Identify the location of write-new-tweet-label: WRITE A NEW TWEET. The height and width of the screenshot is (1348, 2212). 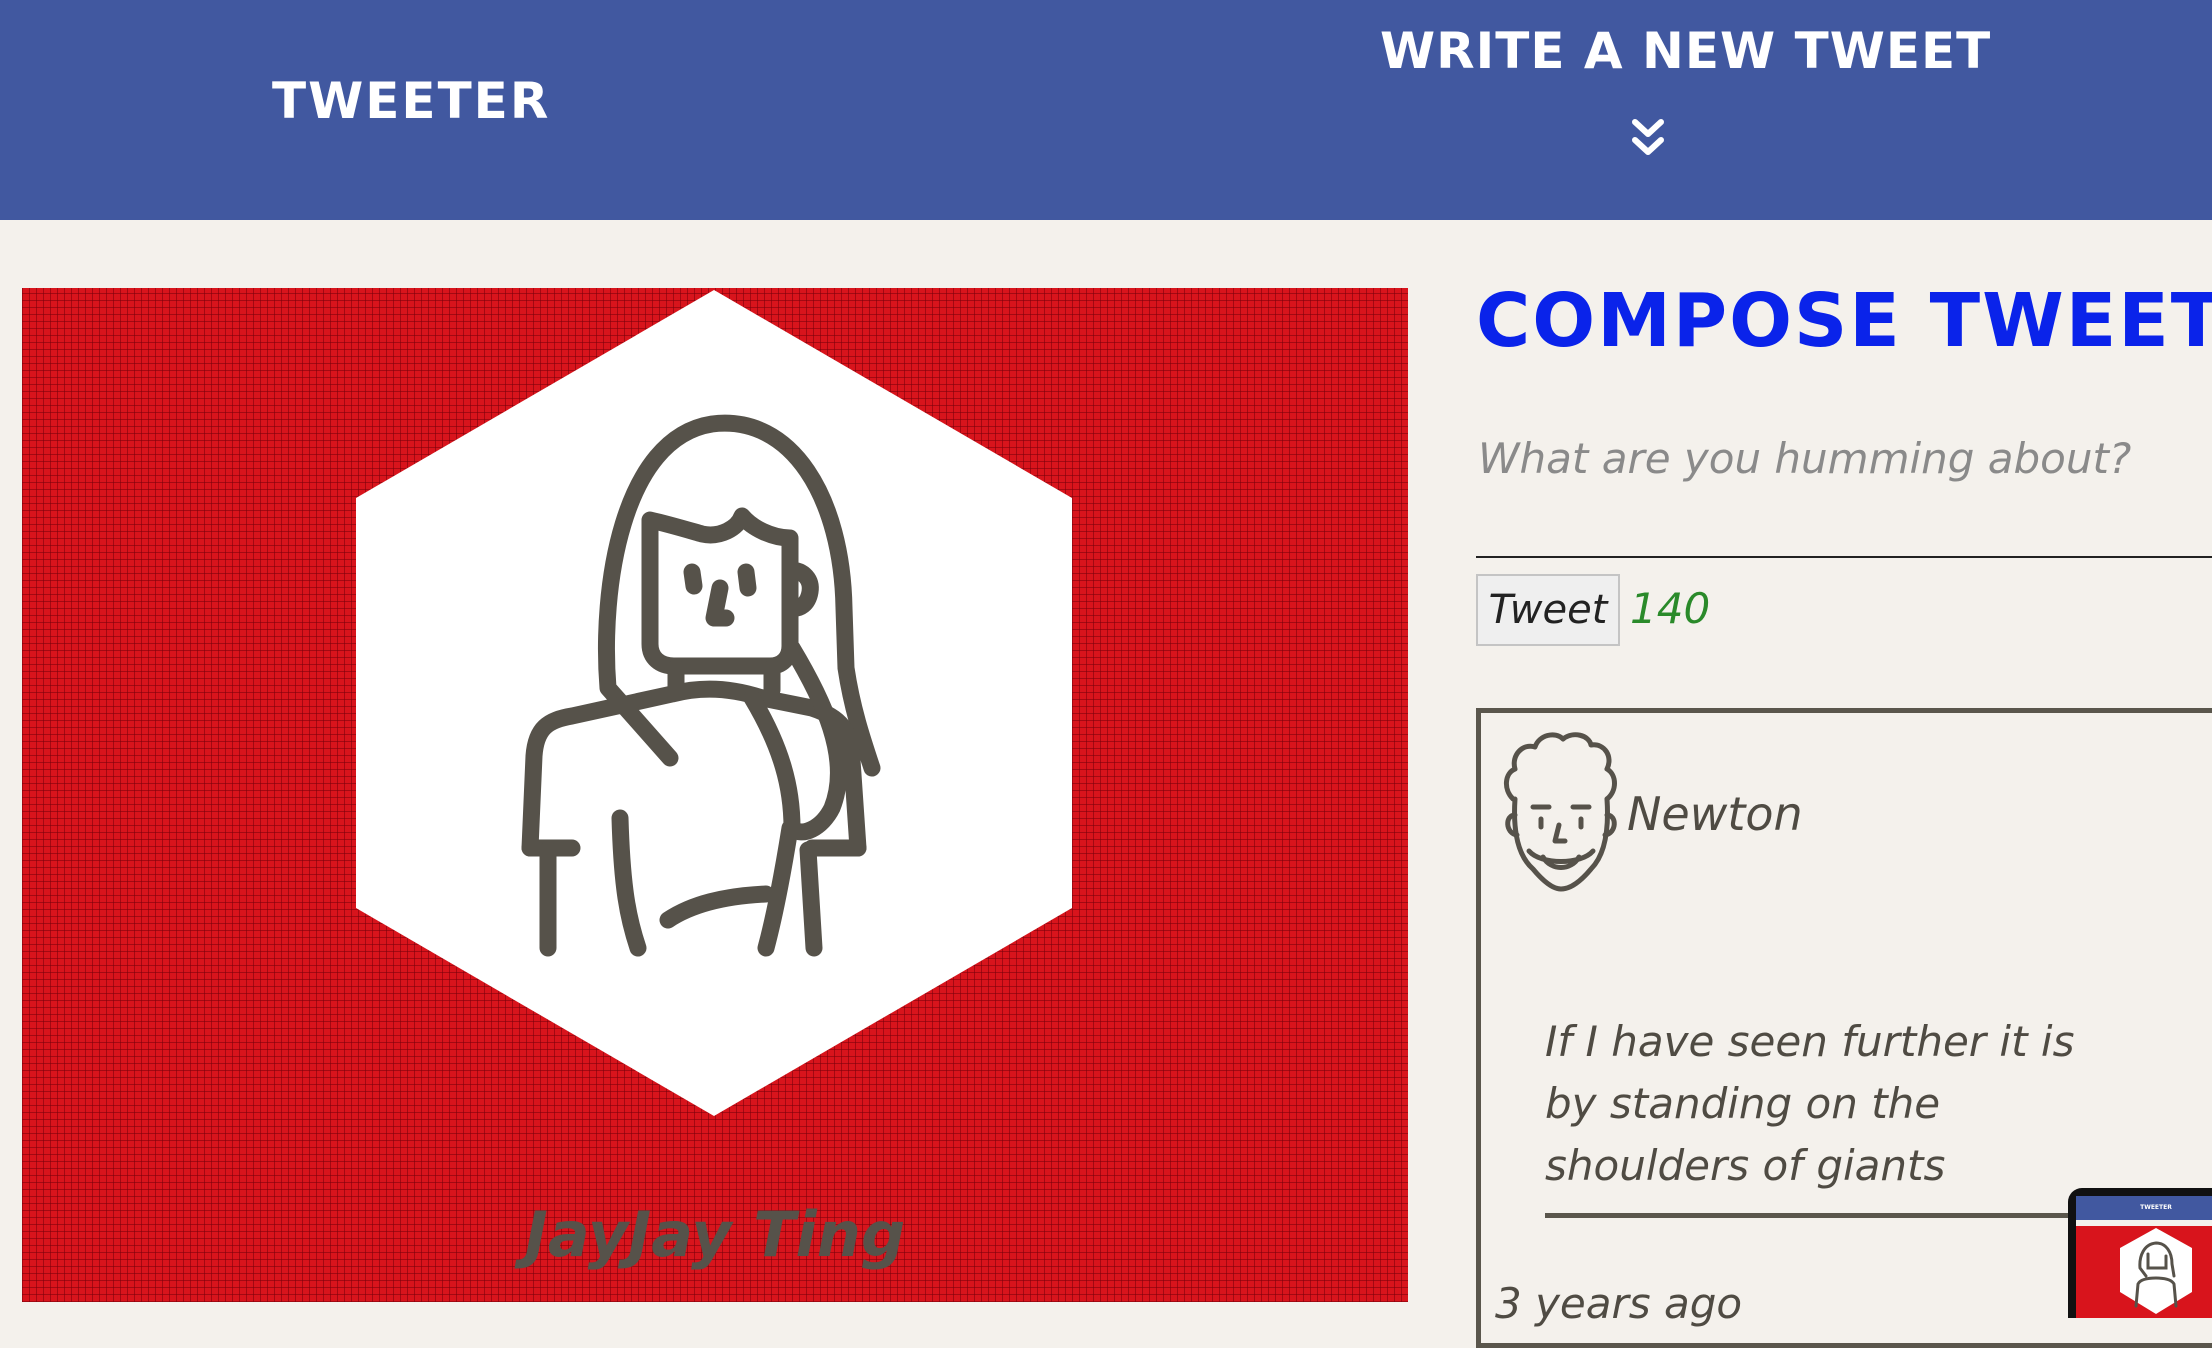
(1686, 51).